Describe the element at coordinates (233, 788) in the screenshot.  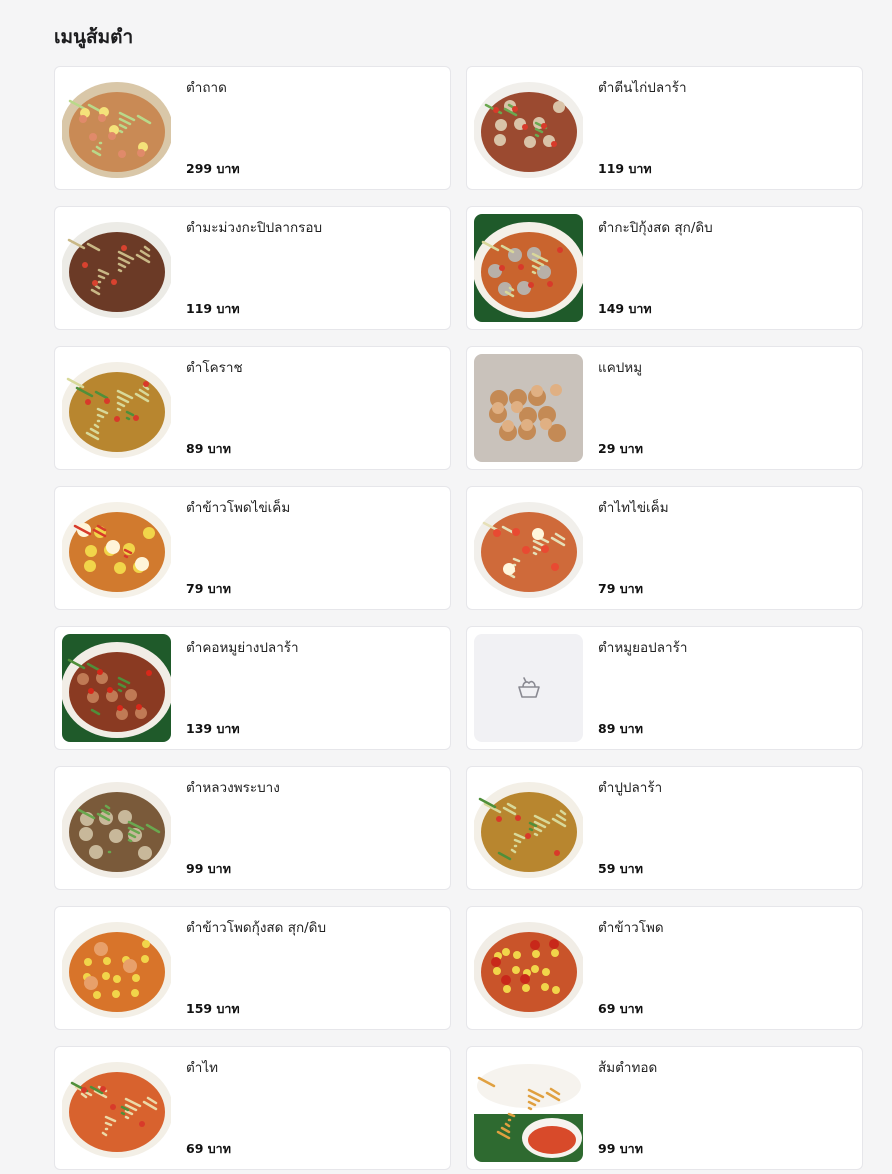
I see `menu-item-name: ตำหลวงพระบาง` at that location.